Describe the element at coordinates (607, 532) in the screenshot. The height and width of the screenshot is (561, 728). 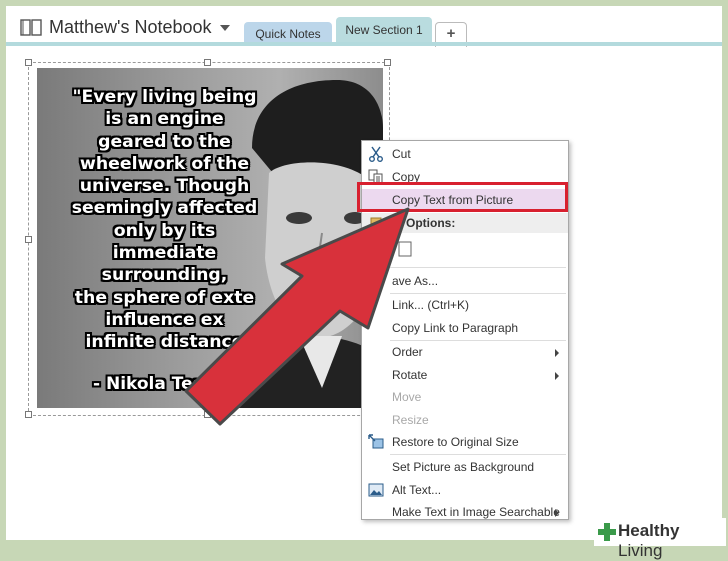
I see `brand-cross-icon` at that location.